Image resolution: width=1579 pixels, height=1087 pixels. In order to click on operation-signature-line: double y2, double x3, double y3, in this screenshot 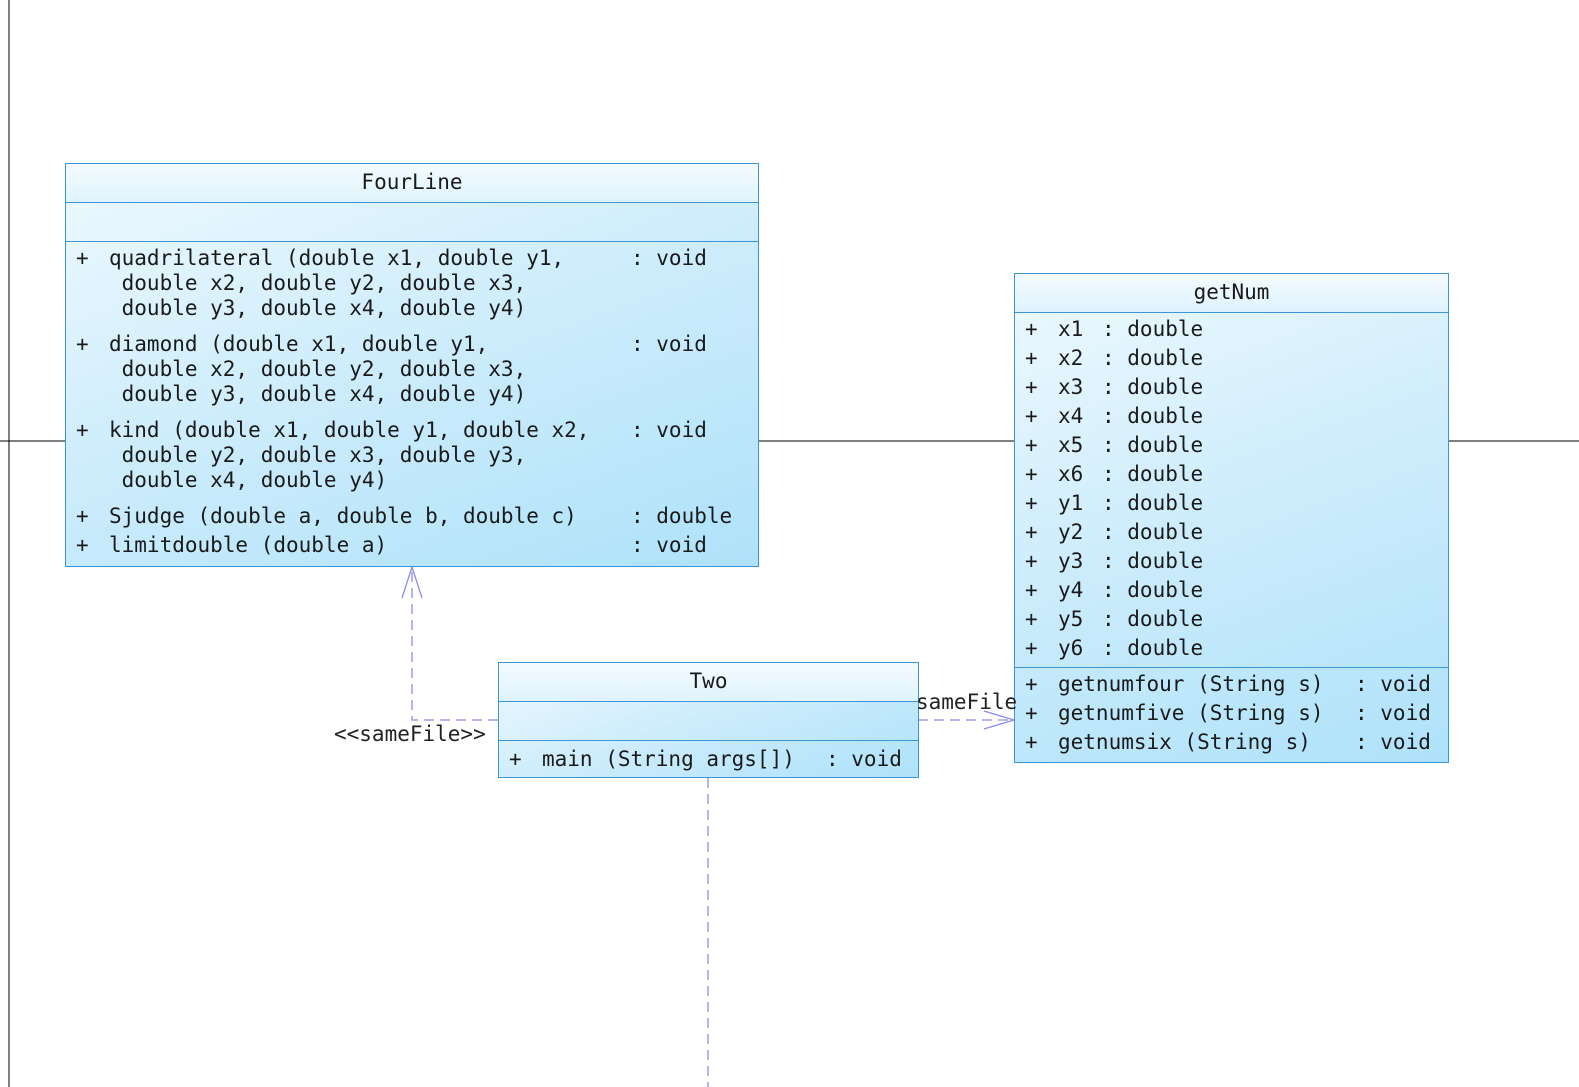, I will do `click(318, 455)`.